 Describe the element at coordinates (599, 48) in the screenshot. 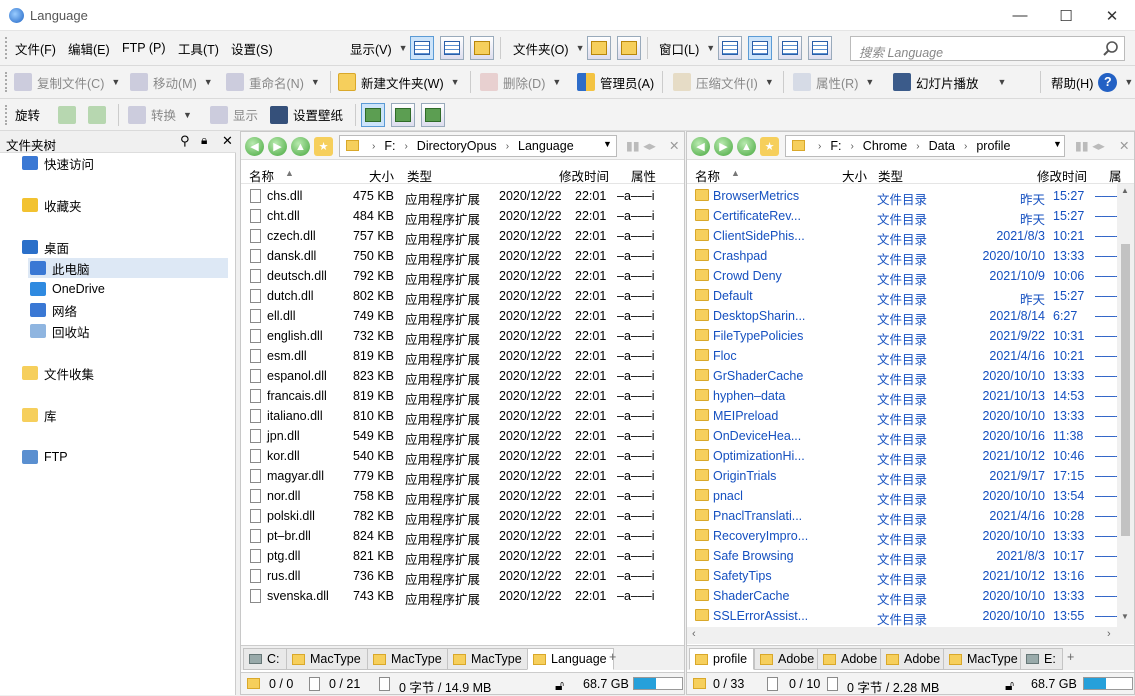

I see `folder-tabs-button` at that location.